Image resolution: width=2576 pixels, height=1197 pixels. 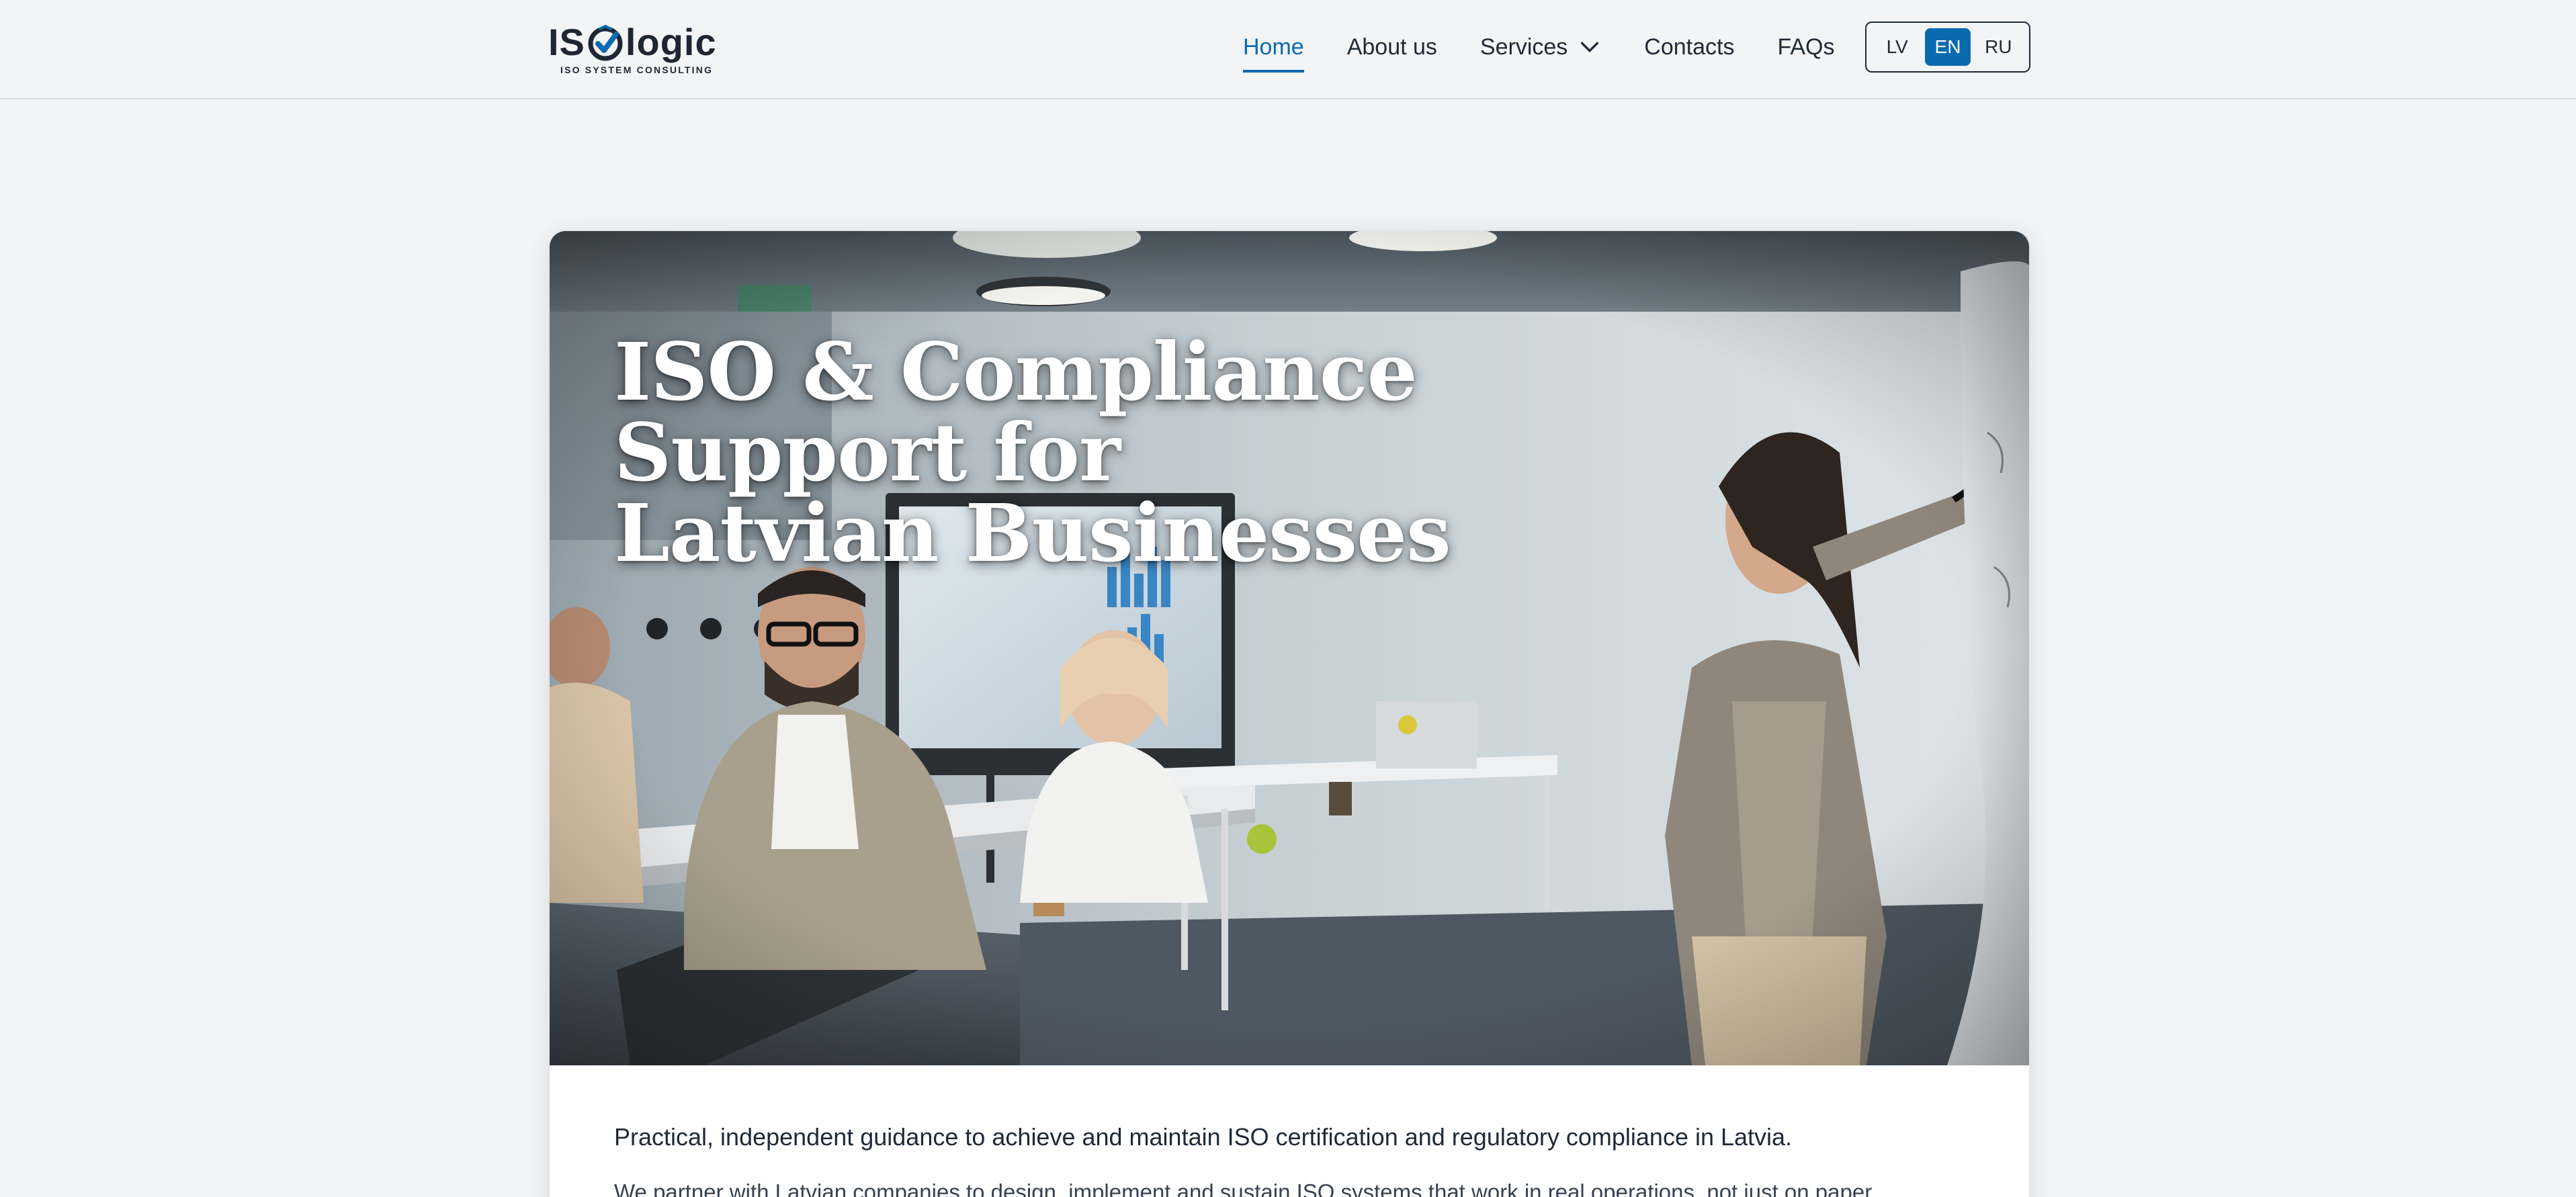 What do you see at coordinates (671, 42) in the screenshot?
I see `logo-text-right: logic` at bounding box center [671, 42].